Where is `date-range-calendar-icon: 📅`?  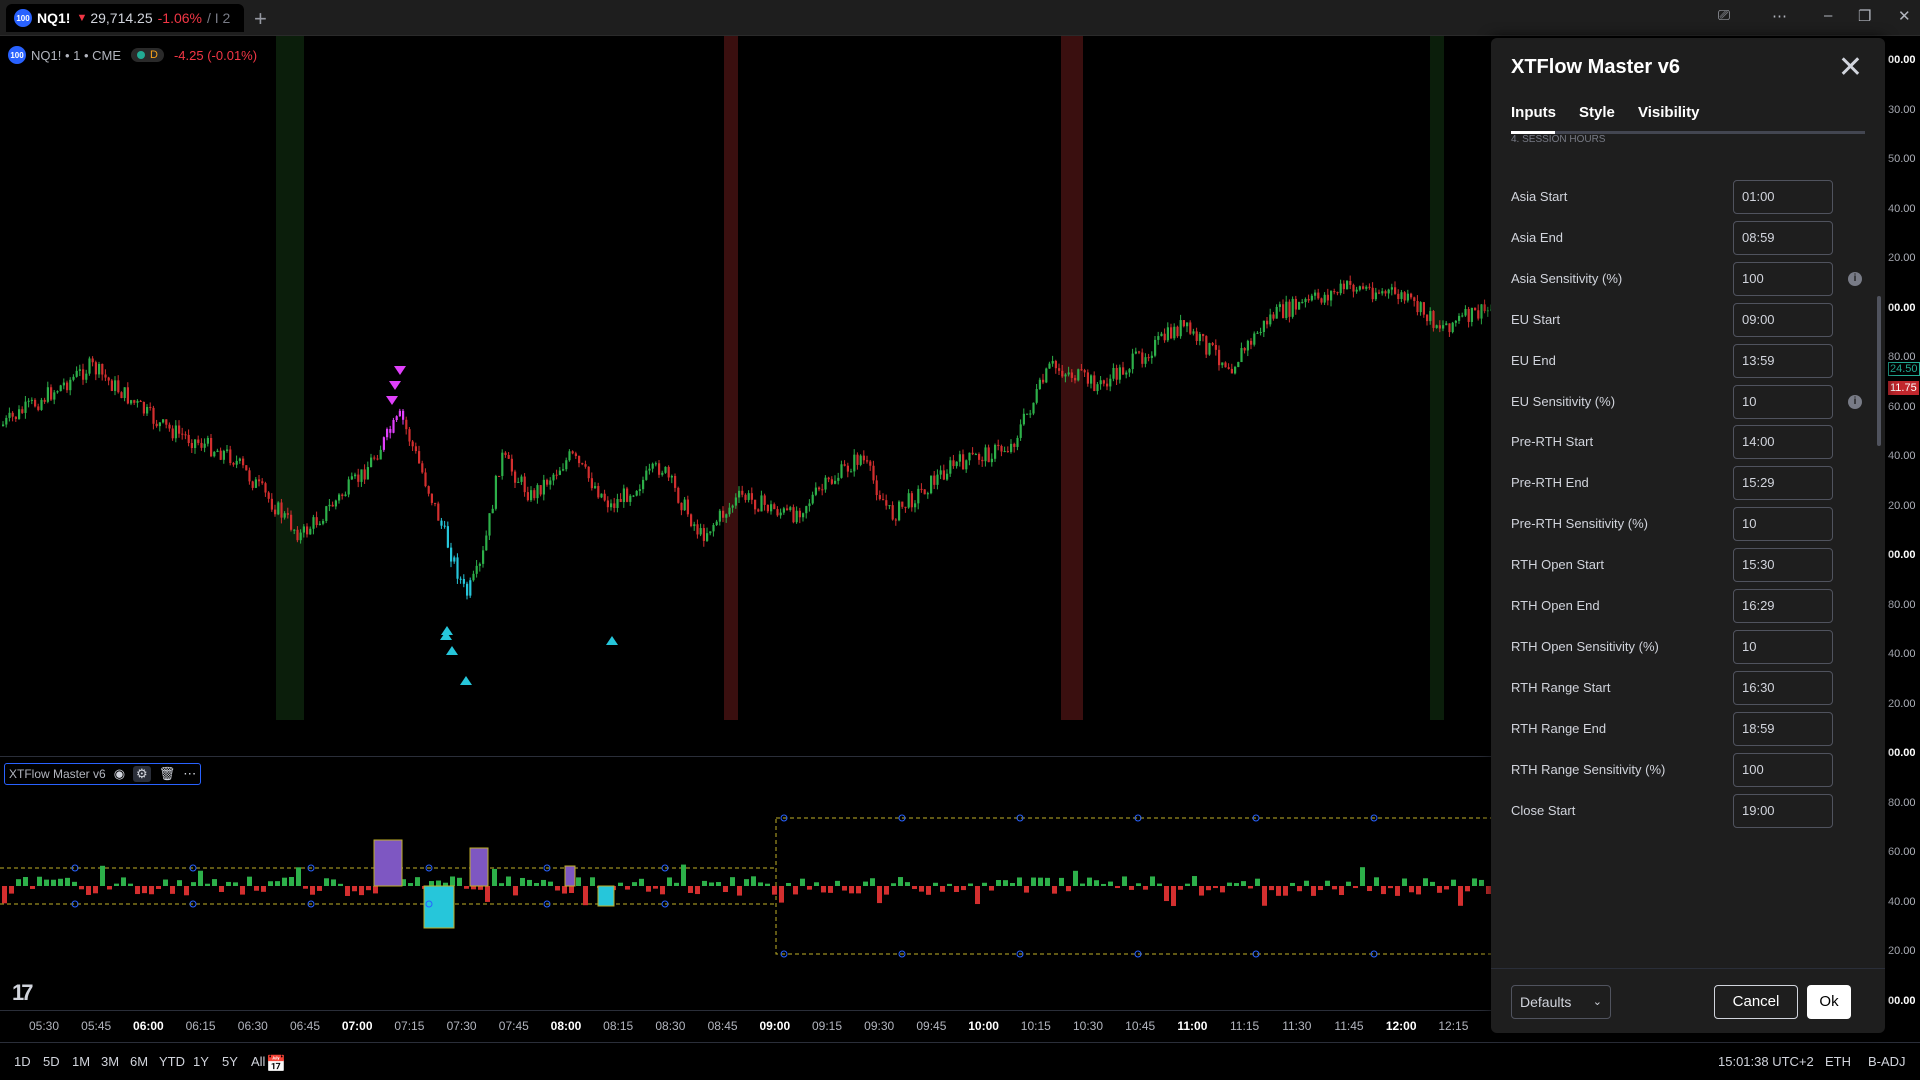 date-range-calendar-icon: 📅 is located at coordinates (276, 1064).